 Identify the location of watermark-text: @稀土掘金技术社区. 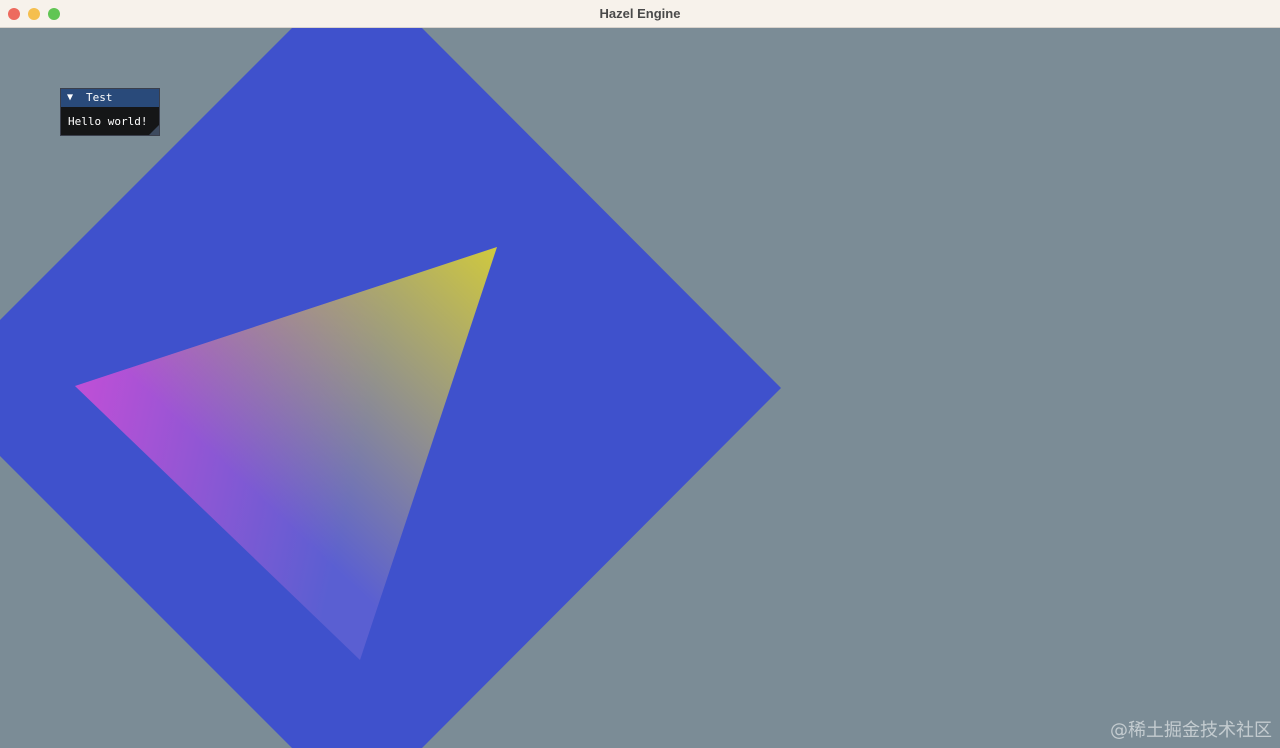
(1191, 730).